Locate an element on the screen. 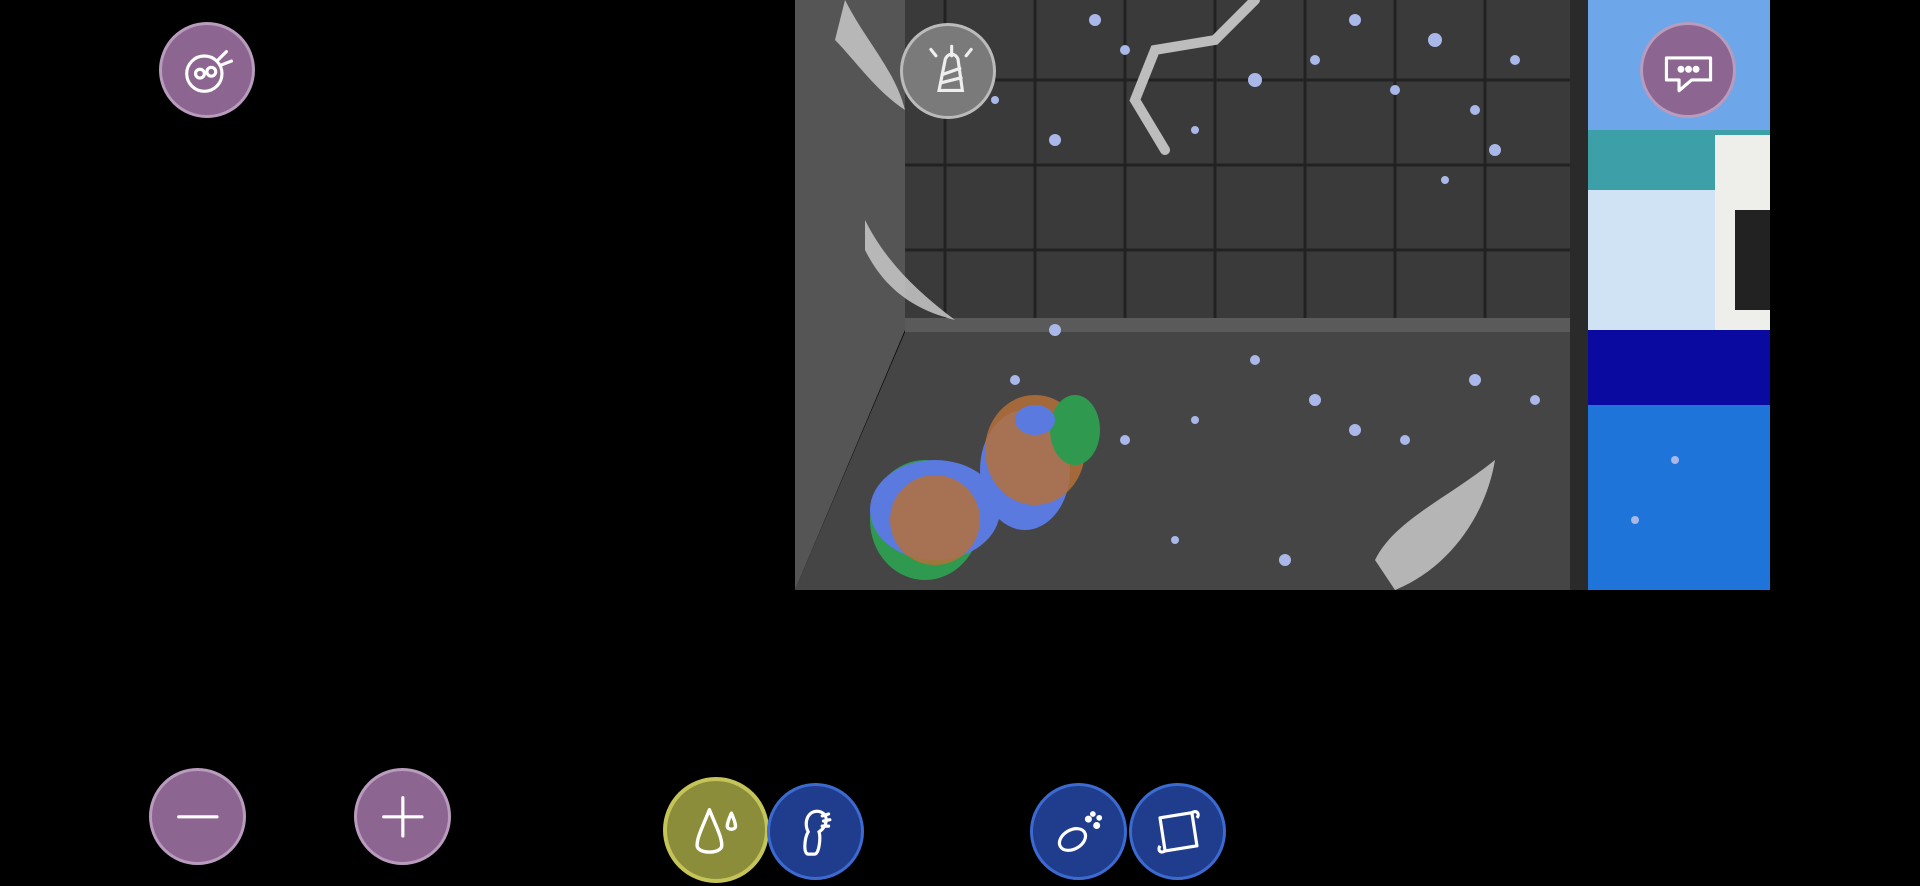 This screenshot has height=886, width=1920. pet-menu-button is located at coordinates (207, 70).